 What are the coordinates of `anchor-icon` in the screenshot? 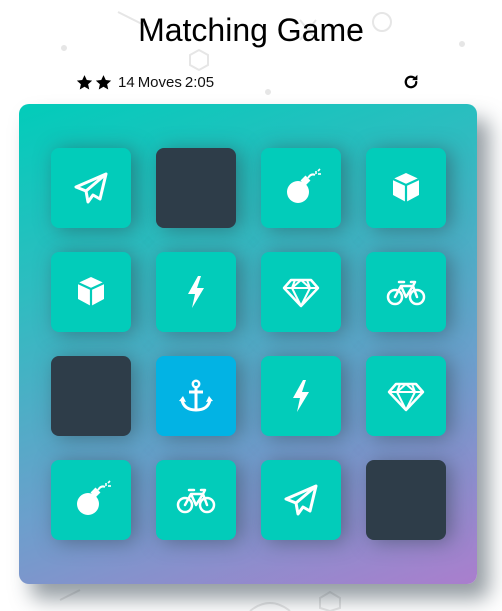 It's located at (196, 395).